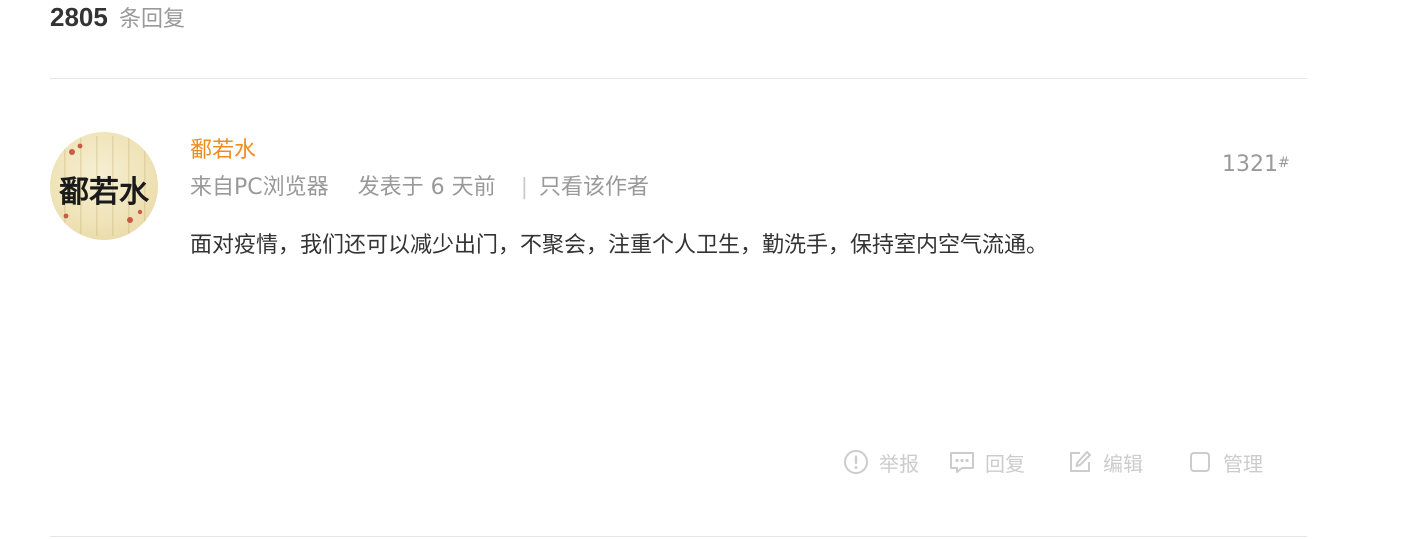 The width and height of the screenshot is (1401, 539). What do you see at coordinates (104, 192) in the screenshot?
I see `avatar-calligraphy: 鄱若水` at bounding box center [104, 192].